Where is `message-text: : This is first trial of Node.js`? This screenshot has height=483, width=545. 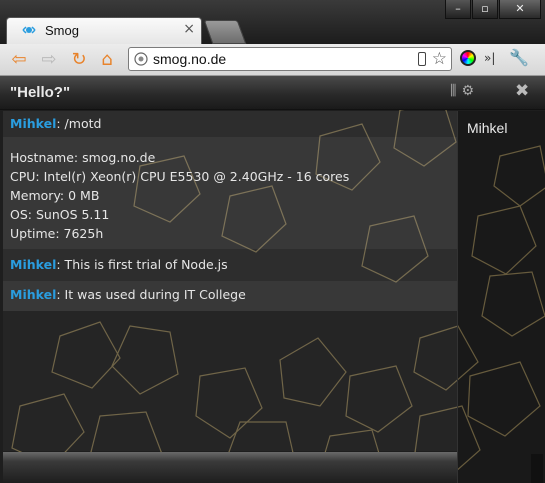 message-text: : This is first trial of Node.js is located at coordinates (142, 264).